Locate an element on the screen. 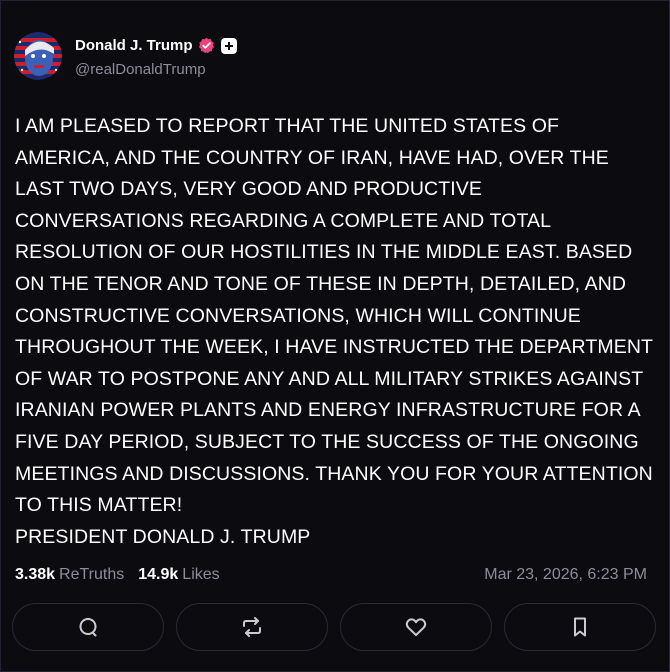 The height and width of the screenshot is (672, 670). action-bar is located at coordinates (334, 627).